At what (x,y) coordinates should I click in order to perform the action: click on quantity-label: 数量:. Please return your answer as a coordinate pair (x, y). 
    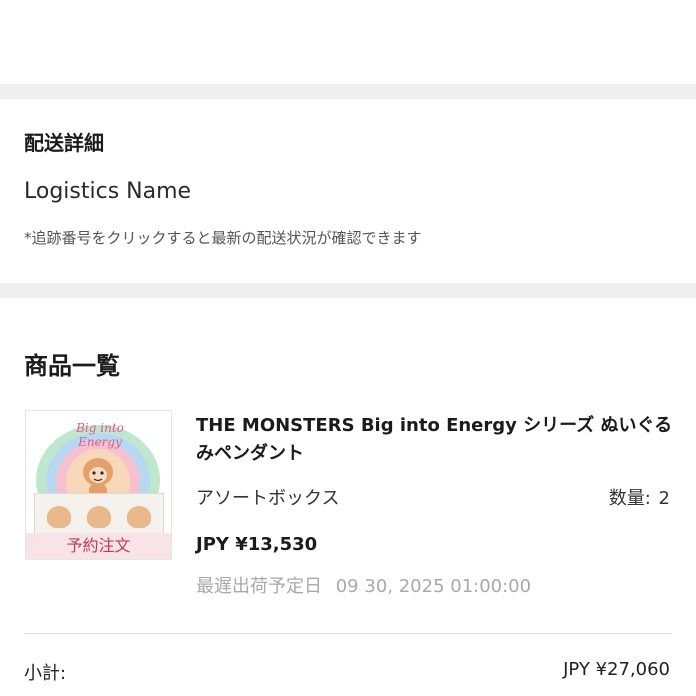
    Looking at the image, I should click on (629, 498).